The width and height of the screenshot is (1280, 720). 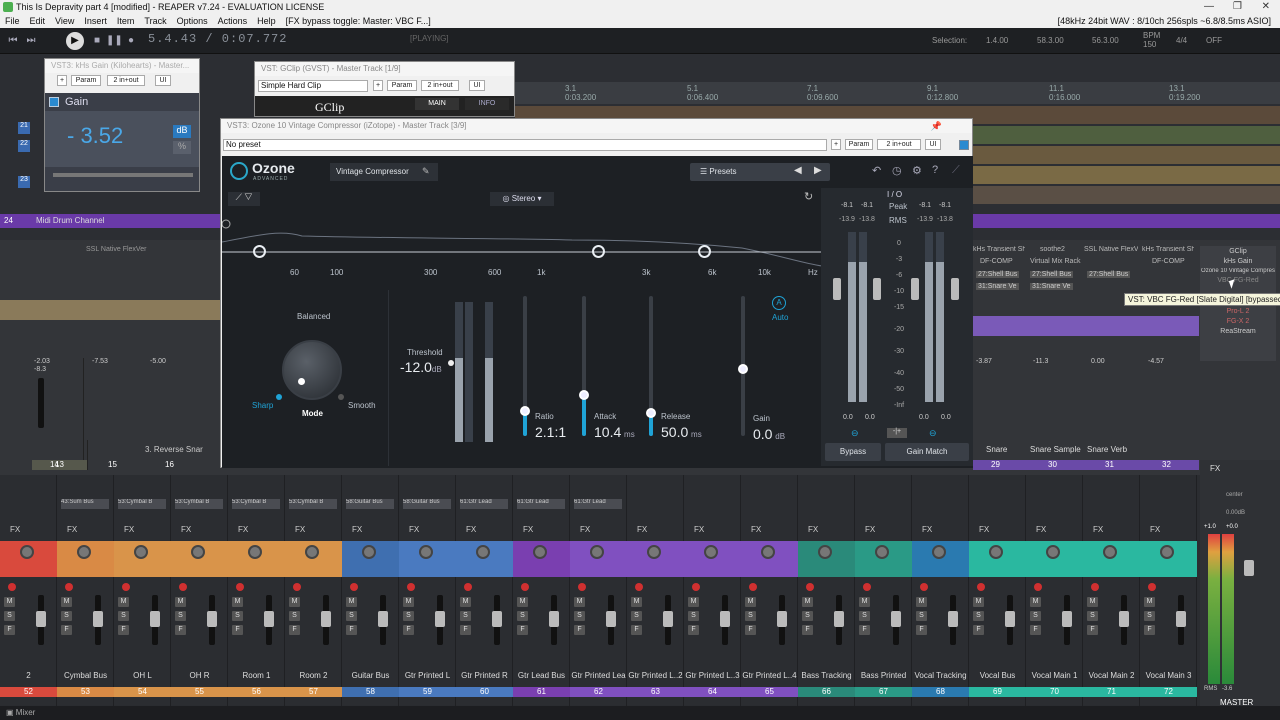 I want to click on output-trim-handle, so click(x=955, y=289).